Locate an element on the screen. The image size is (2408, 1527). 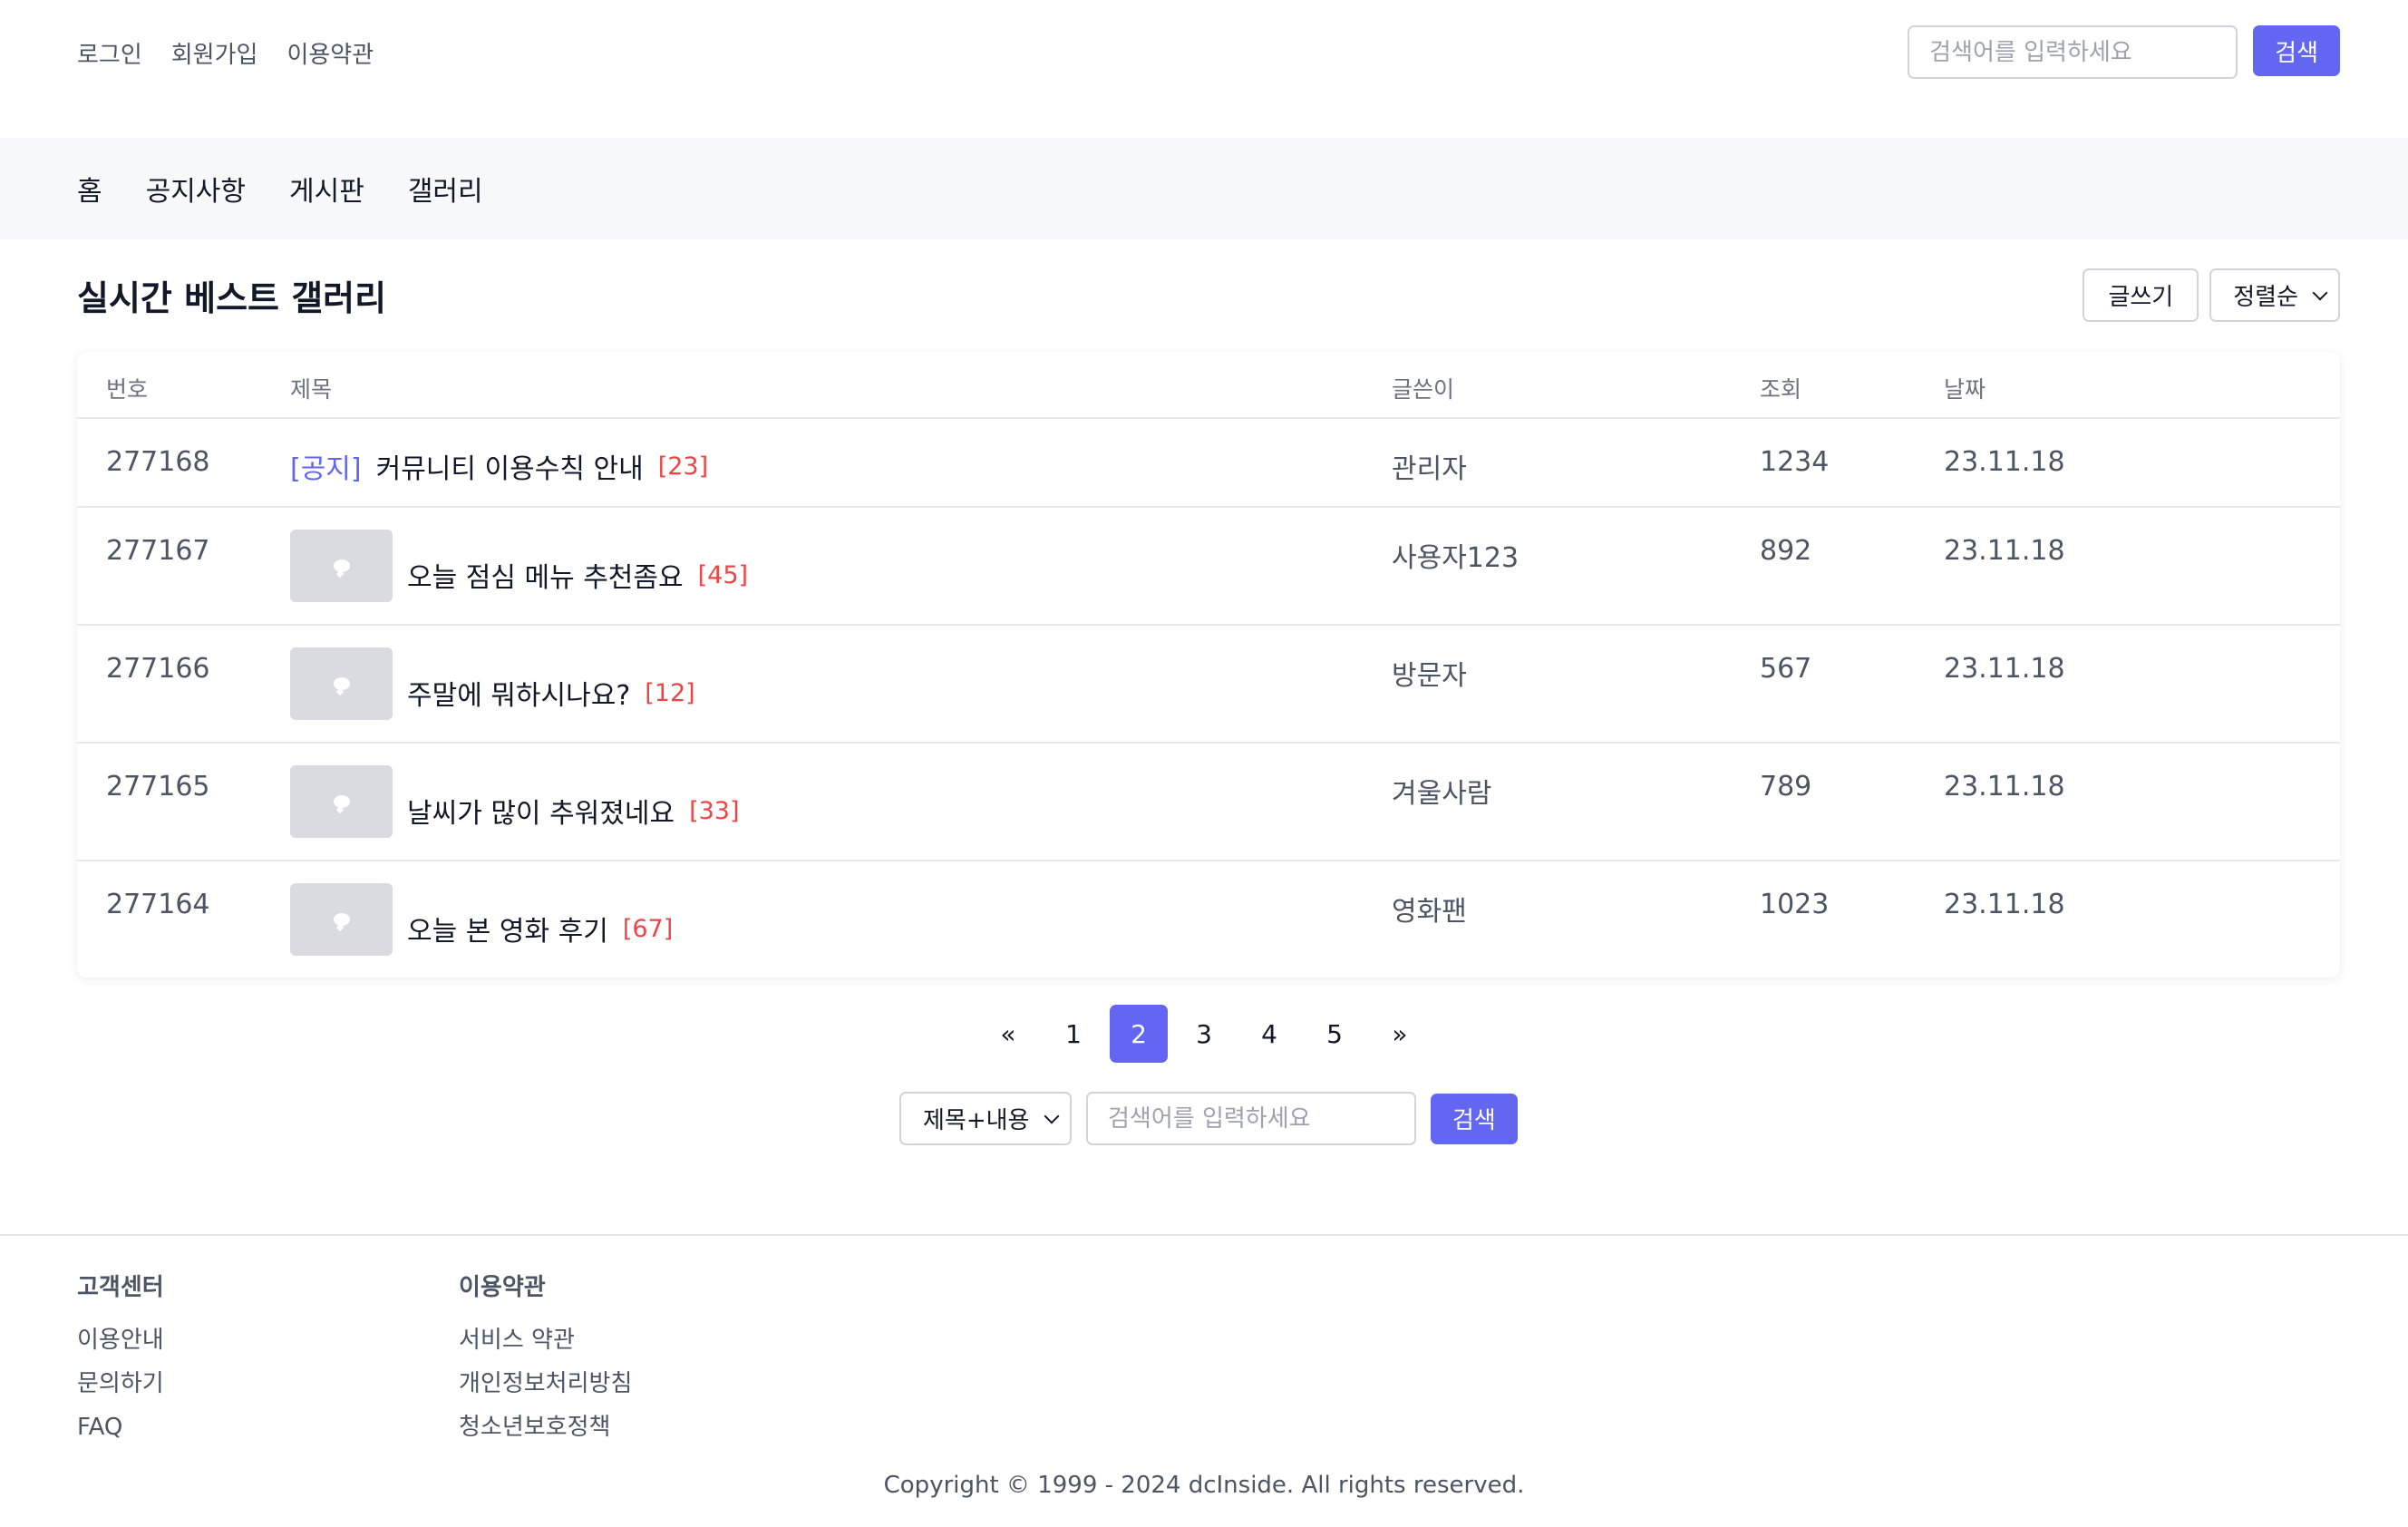
post-author: 관리자 is located at coordinates (1429, 469).